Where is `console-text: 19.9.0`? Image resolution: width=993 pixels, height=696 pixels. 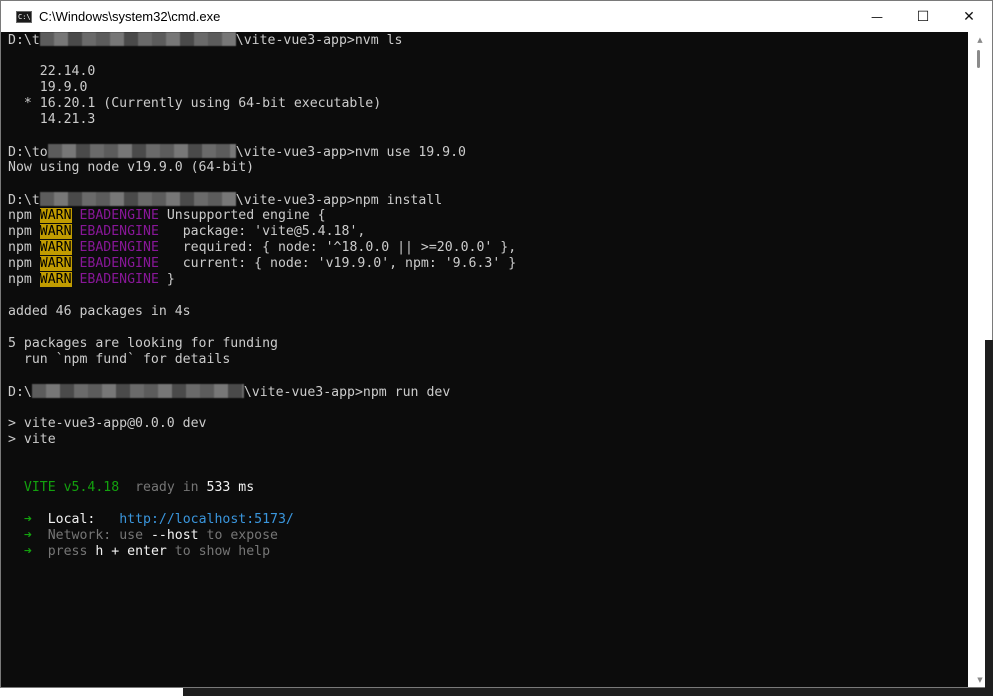
console-text: 19.9.0 is located at coordinates (48, 87).